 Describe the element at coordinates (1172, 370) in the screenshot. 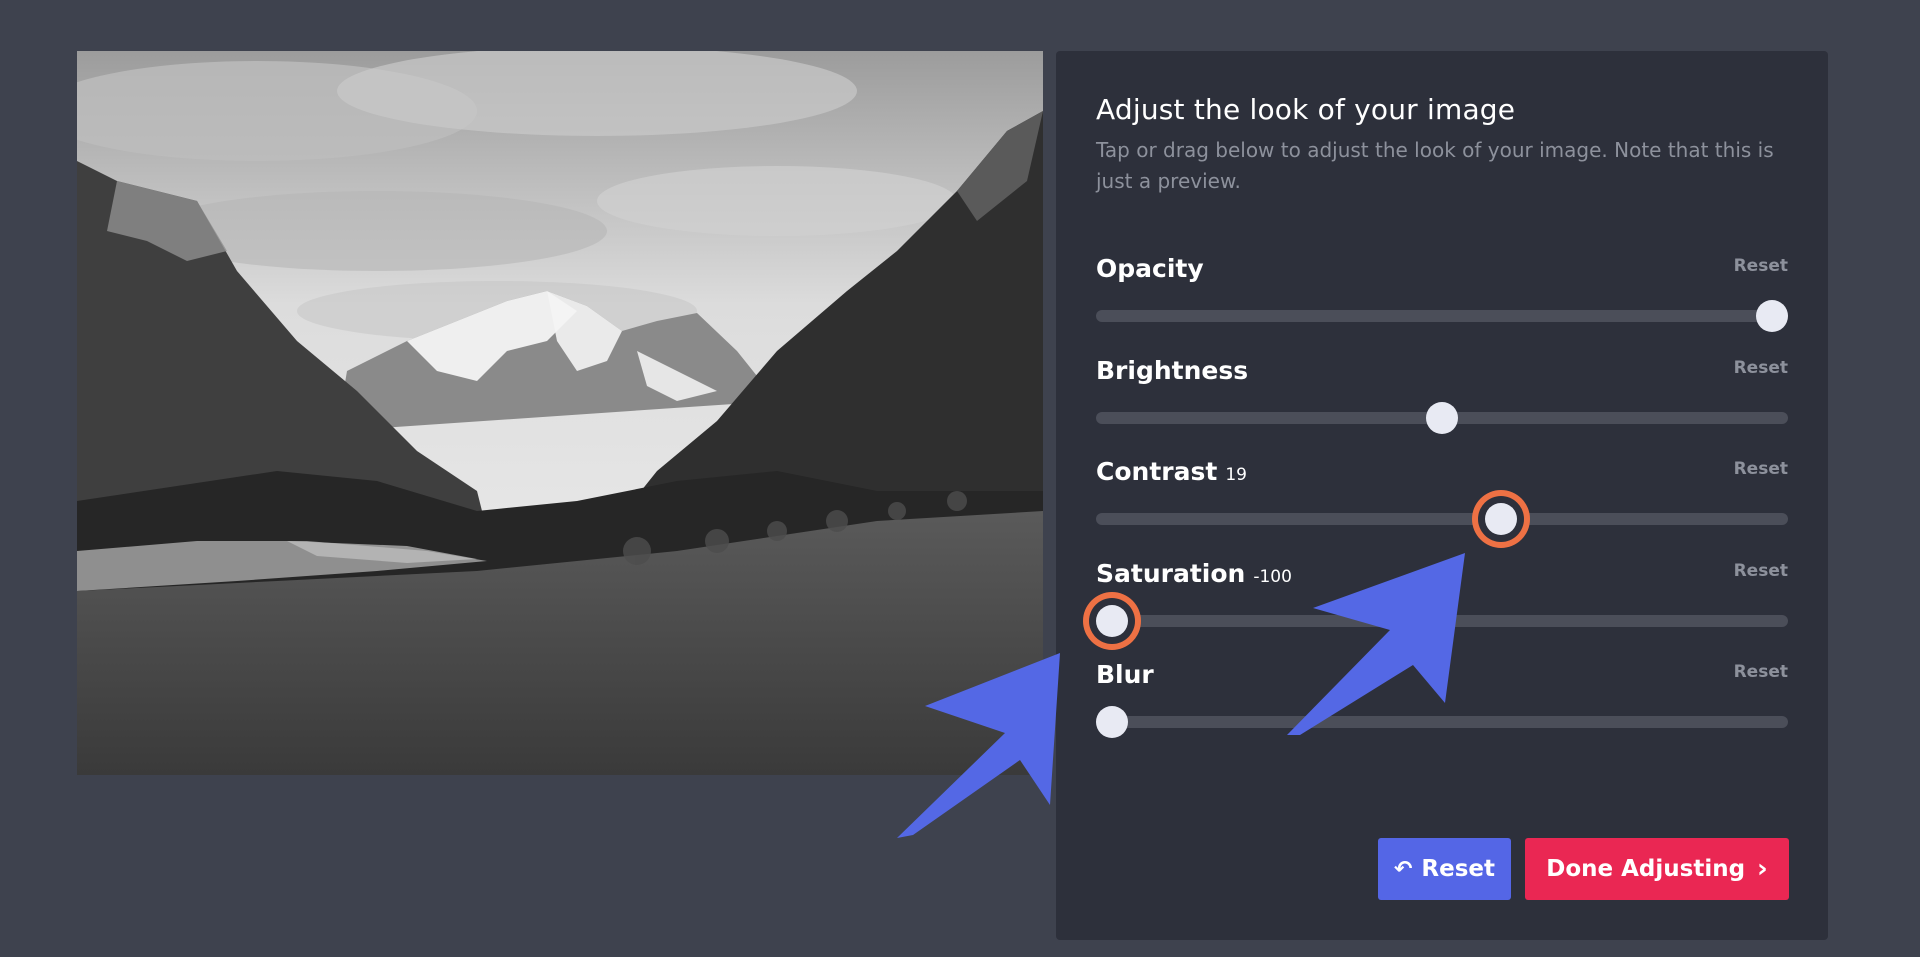

I see `control-label: Brightness` at that location.